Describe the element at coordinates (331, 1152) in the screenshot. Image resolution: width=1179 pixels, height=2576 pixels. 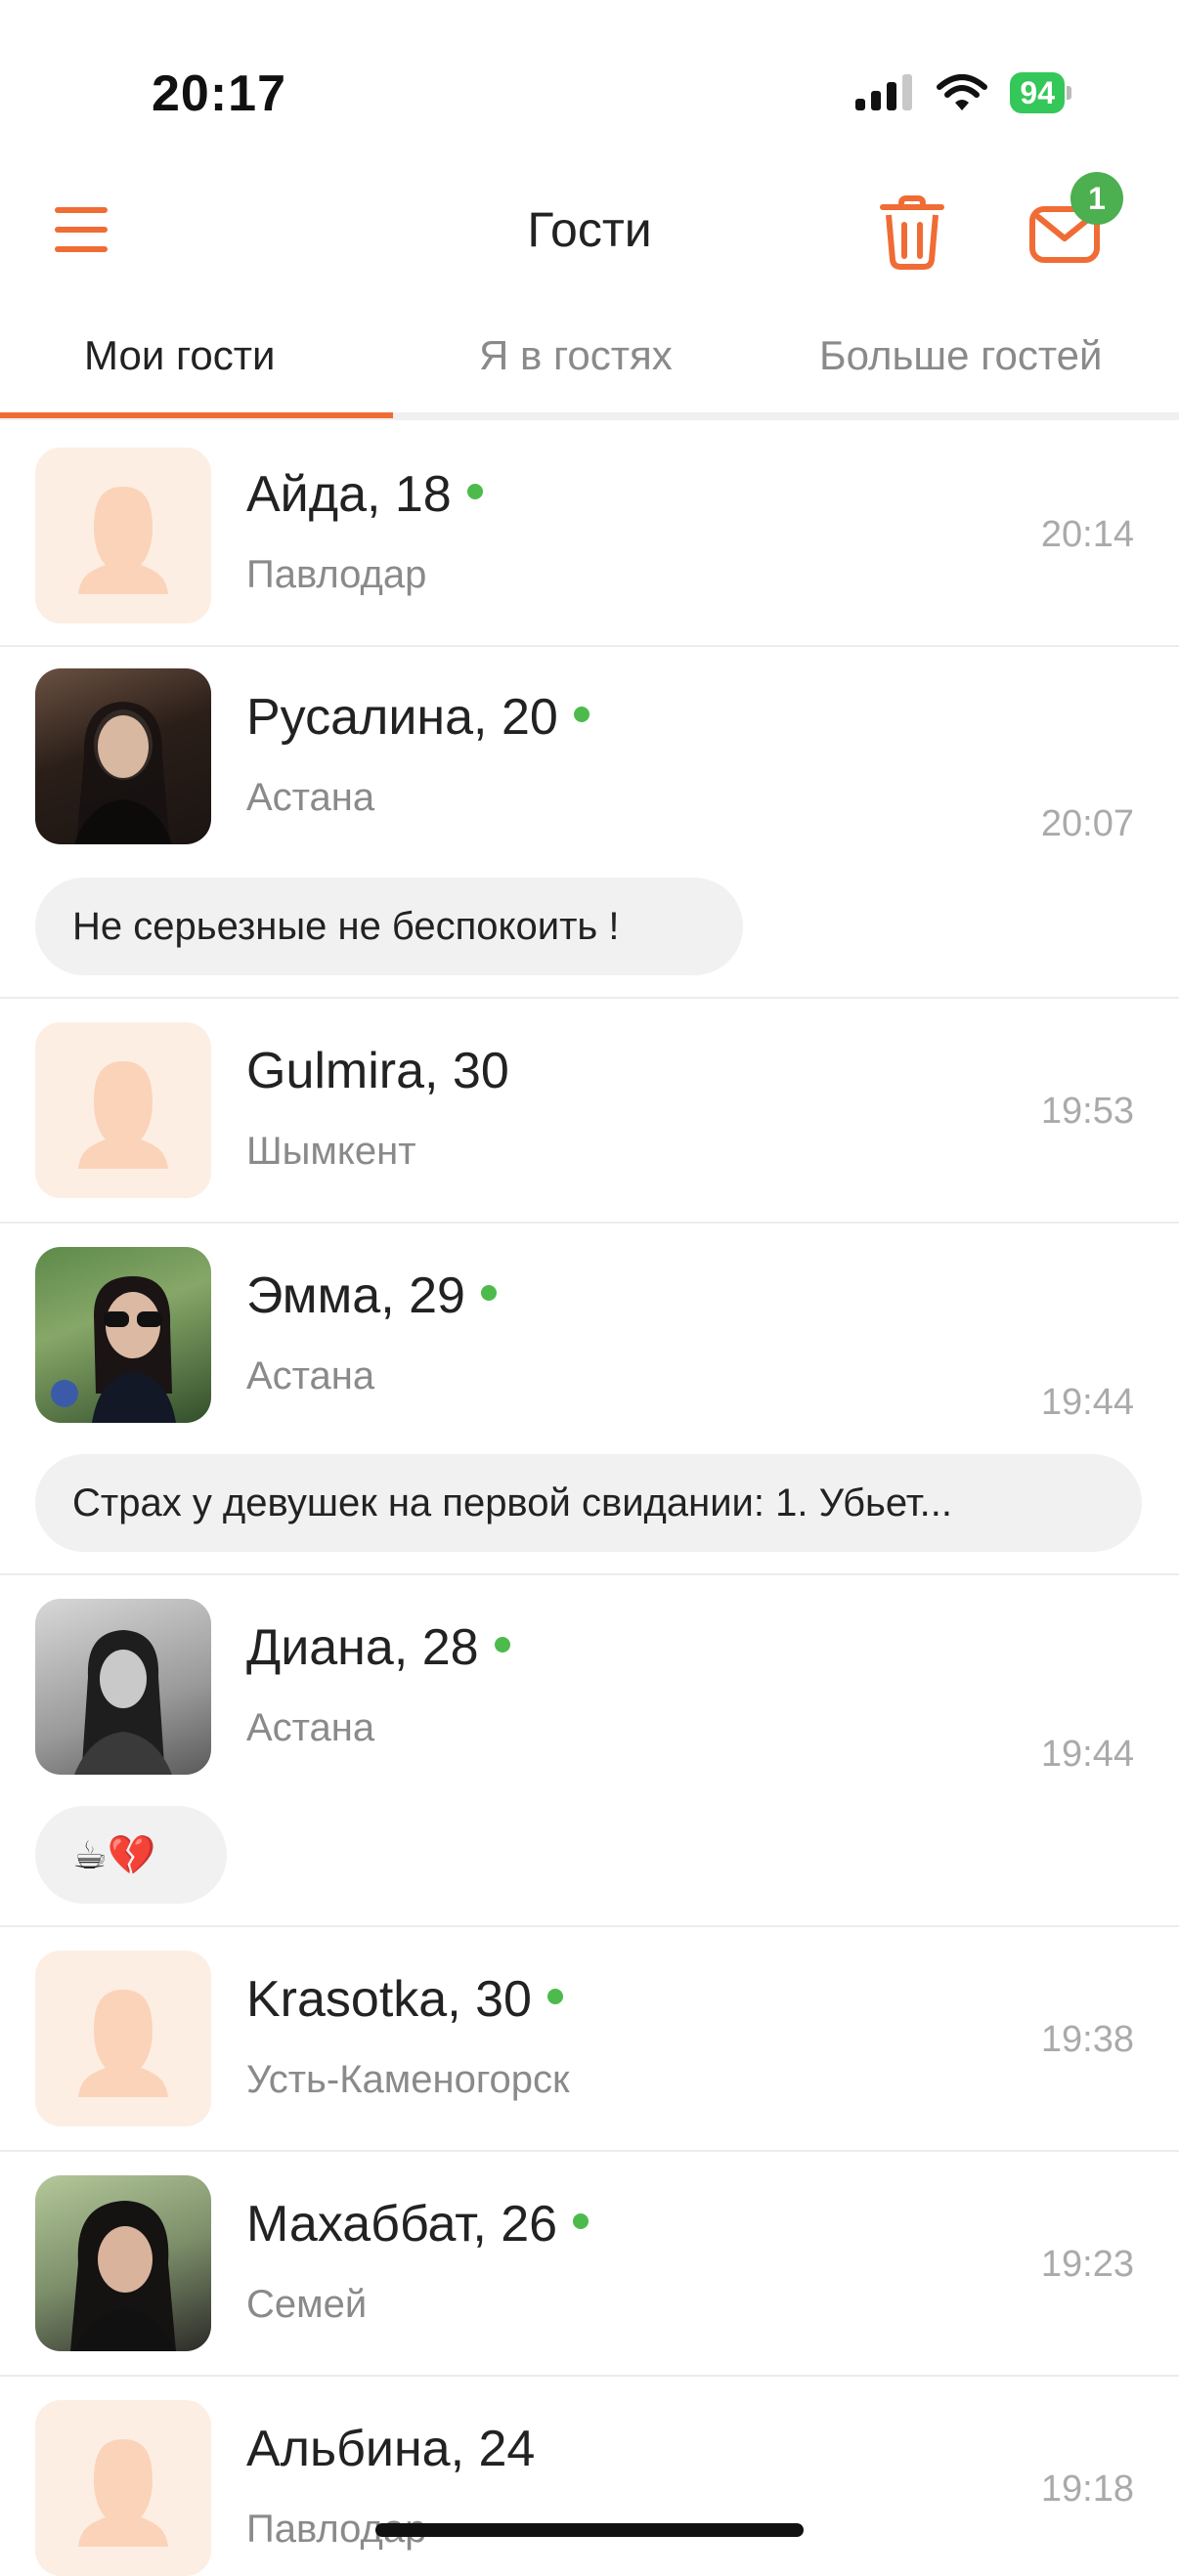
I see `guest-city: Шымкент` at that location.